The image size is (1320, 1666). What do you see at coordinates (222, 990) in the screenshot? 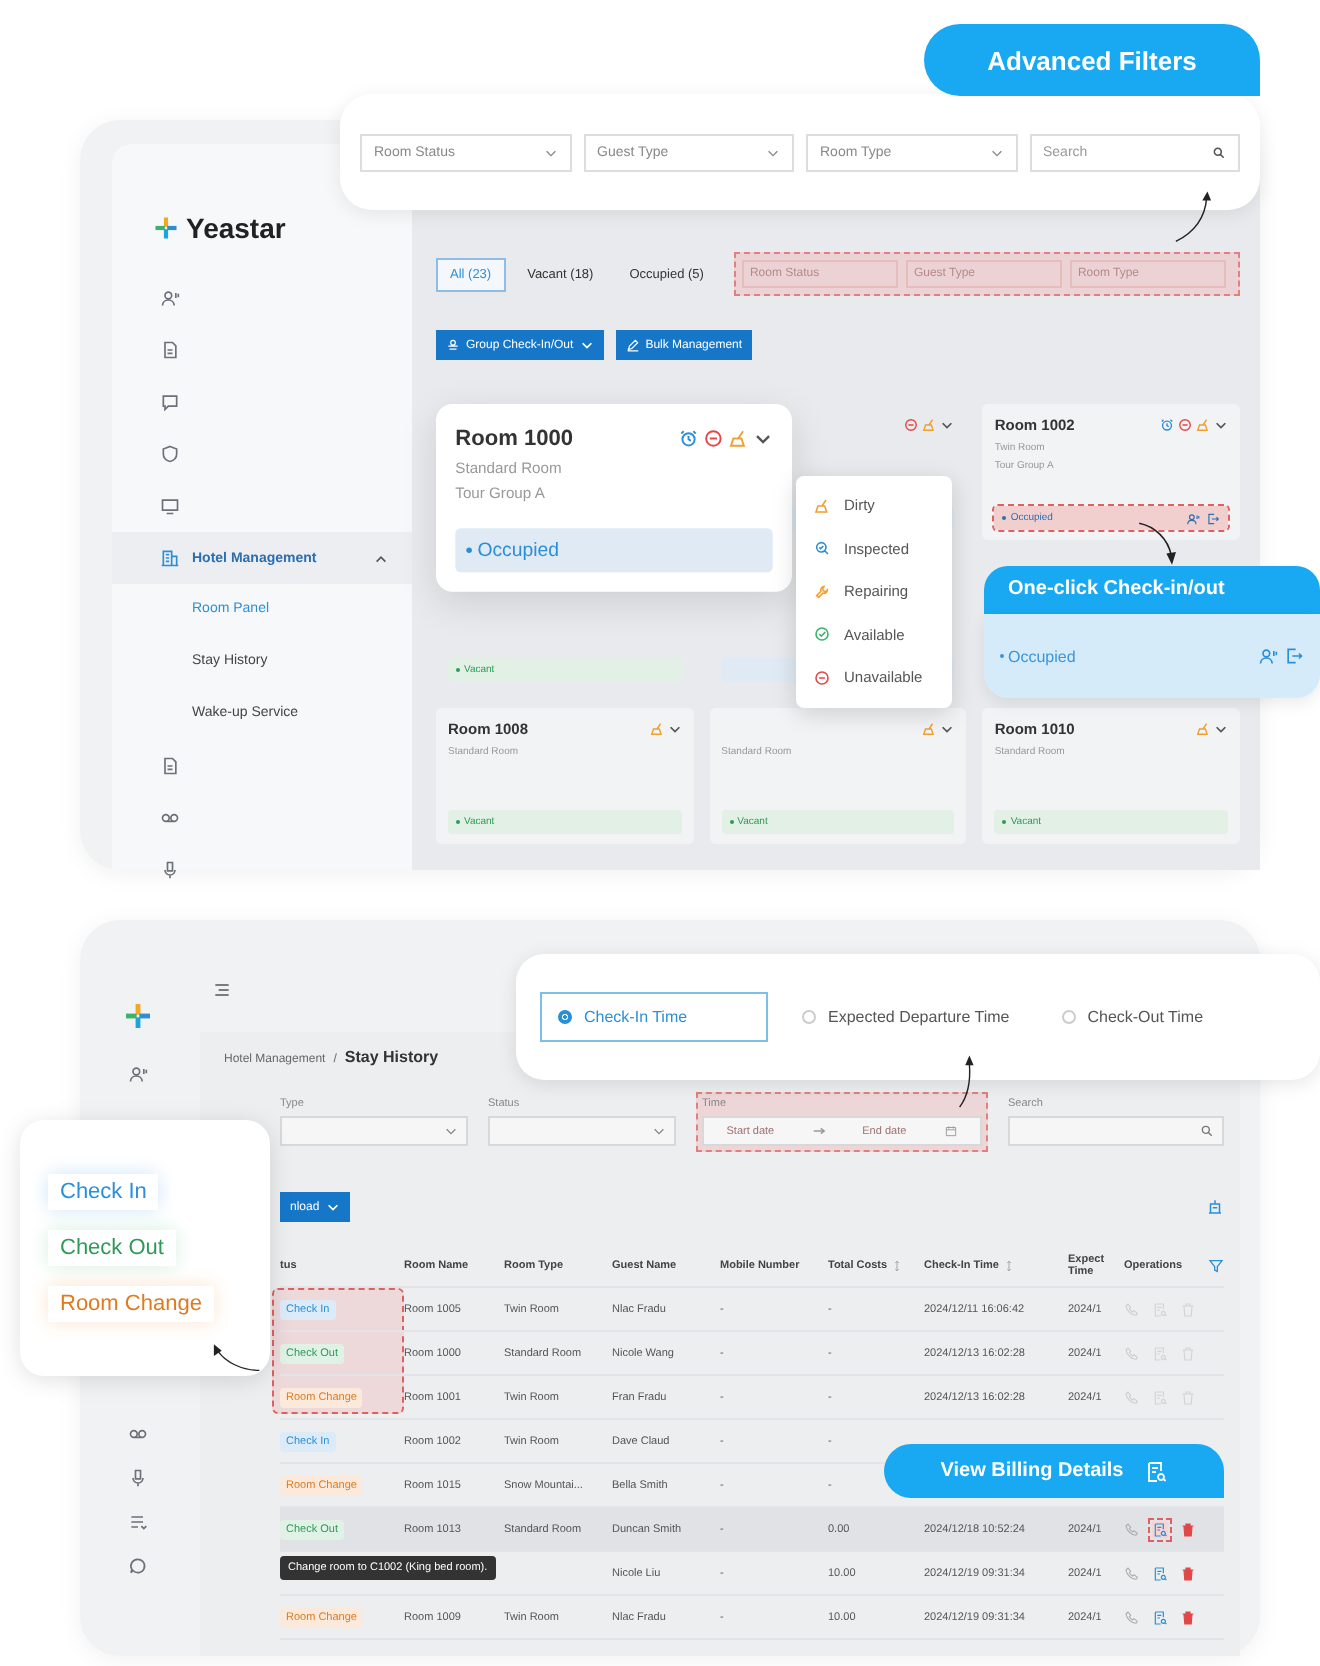
I see `menu-icon` at bounding box center [222, 990].